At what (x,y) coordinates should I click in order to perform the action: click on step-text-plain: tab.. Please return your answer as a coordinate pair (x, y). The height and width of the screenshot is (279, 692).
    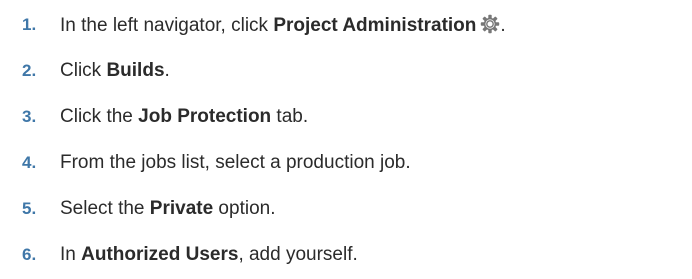
    Looking at the image, I should click on (290, 116).